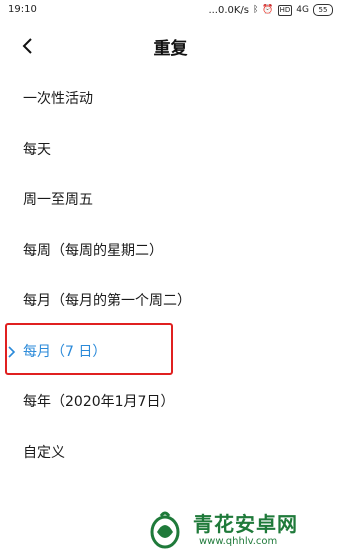 The image size is (341, 558). Describe the element at coordinates (245, 524) in the screenshot. I see `watermark-name: 青花安卓网` at that location.